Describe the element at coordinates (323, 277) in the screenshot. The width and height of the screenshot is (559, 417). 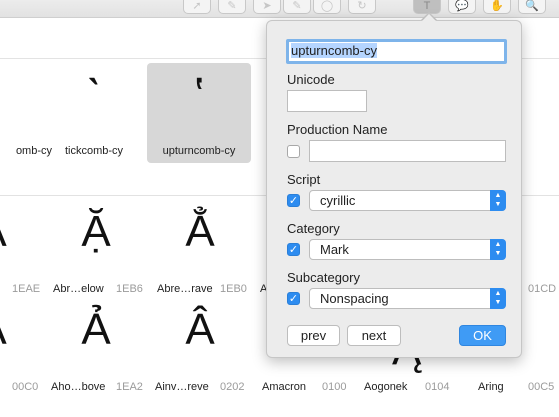
I see `subcategory-label: Subcategory` at that location.